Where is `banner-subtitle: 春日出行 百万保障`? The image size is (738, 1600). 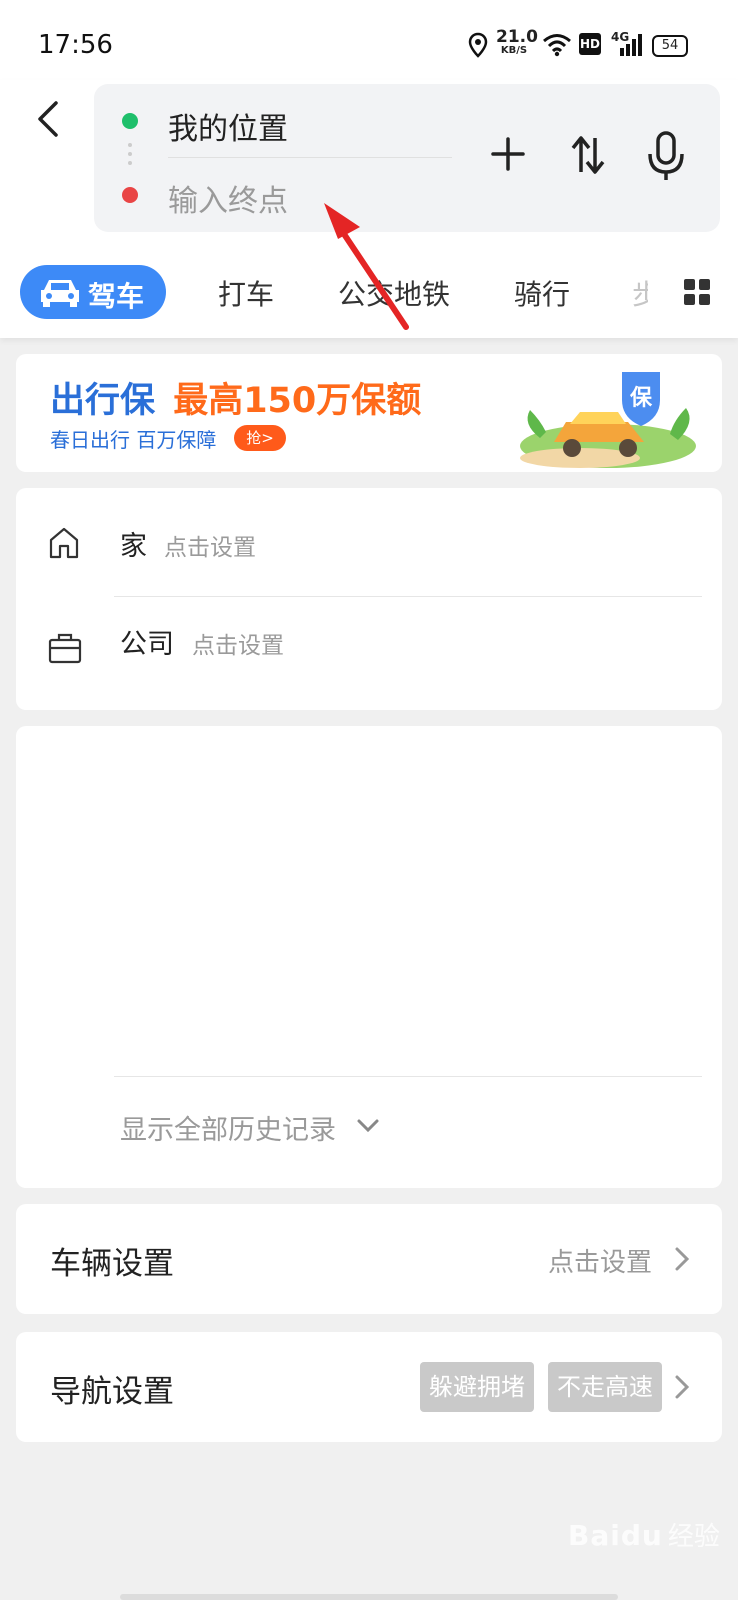
banner-subtitle: 春日出行 百万保障 is located at coordinates (133, 440).